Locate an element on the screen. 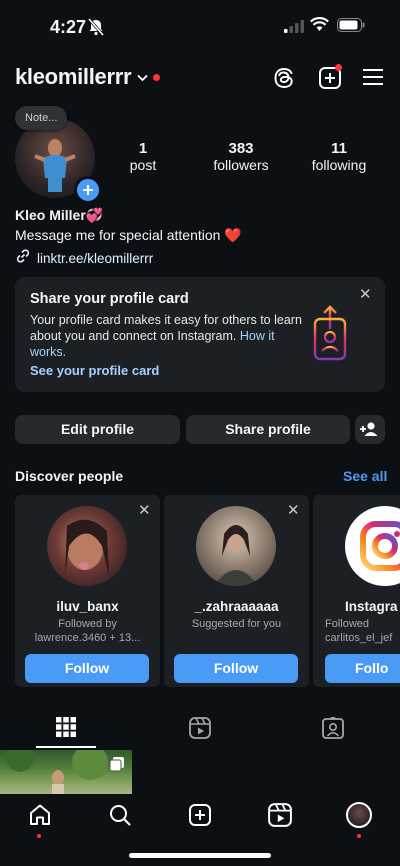  home-indicator is located at coordinates (200, 855).